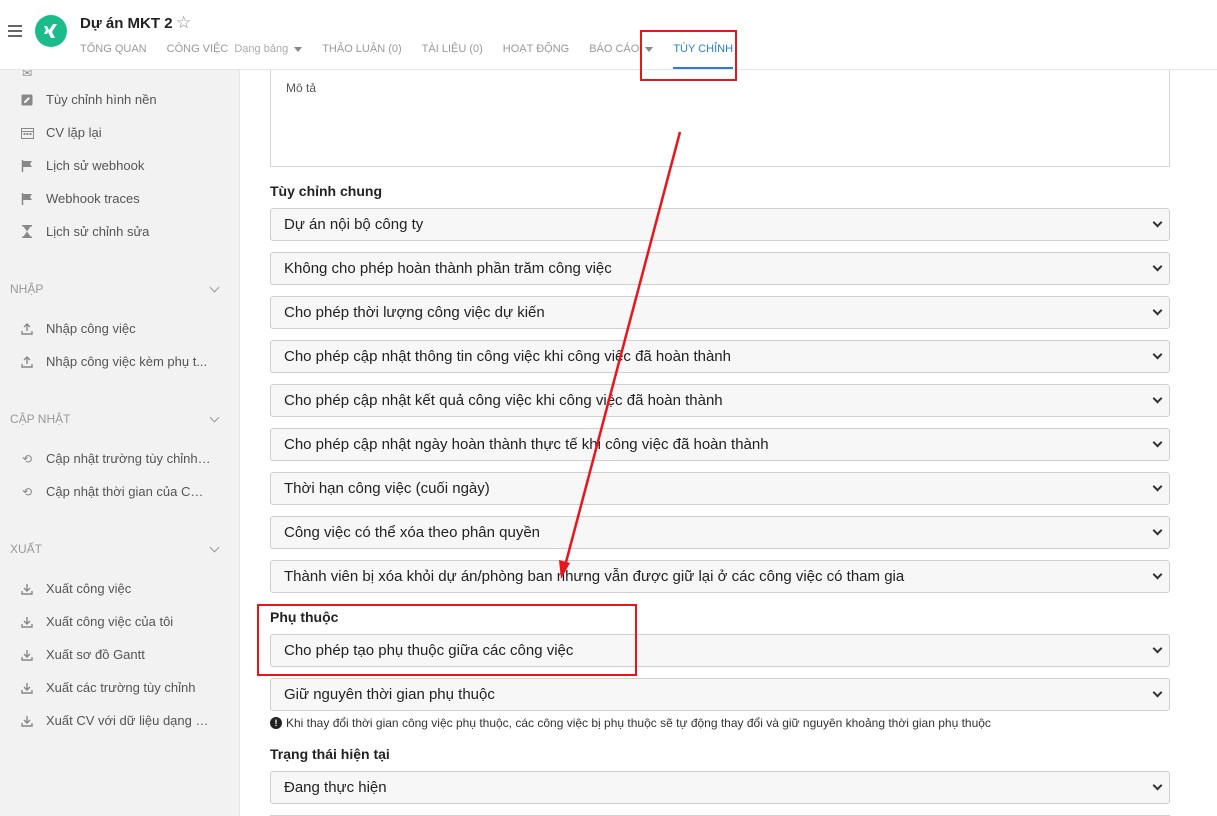  Describe the element at coordinates (115, 549) in the screenshot. I see `sidebar-section-export: XUẤT` at that location.